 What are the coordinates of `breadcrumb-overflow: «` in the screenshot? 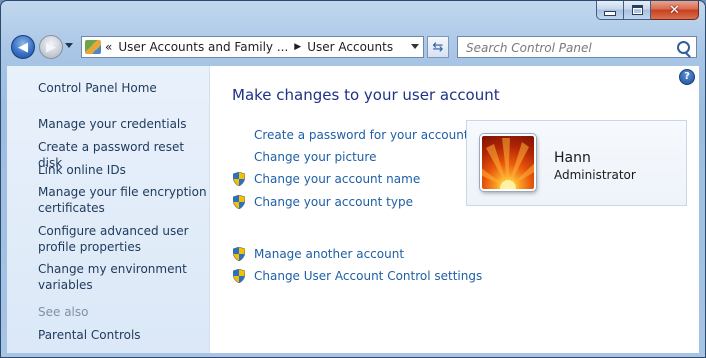 It's located at (108, 47).